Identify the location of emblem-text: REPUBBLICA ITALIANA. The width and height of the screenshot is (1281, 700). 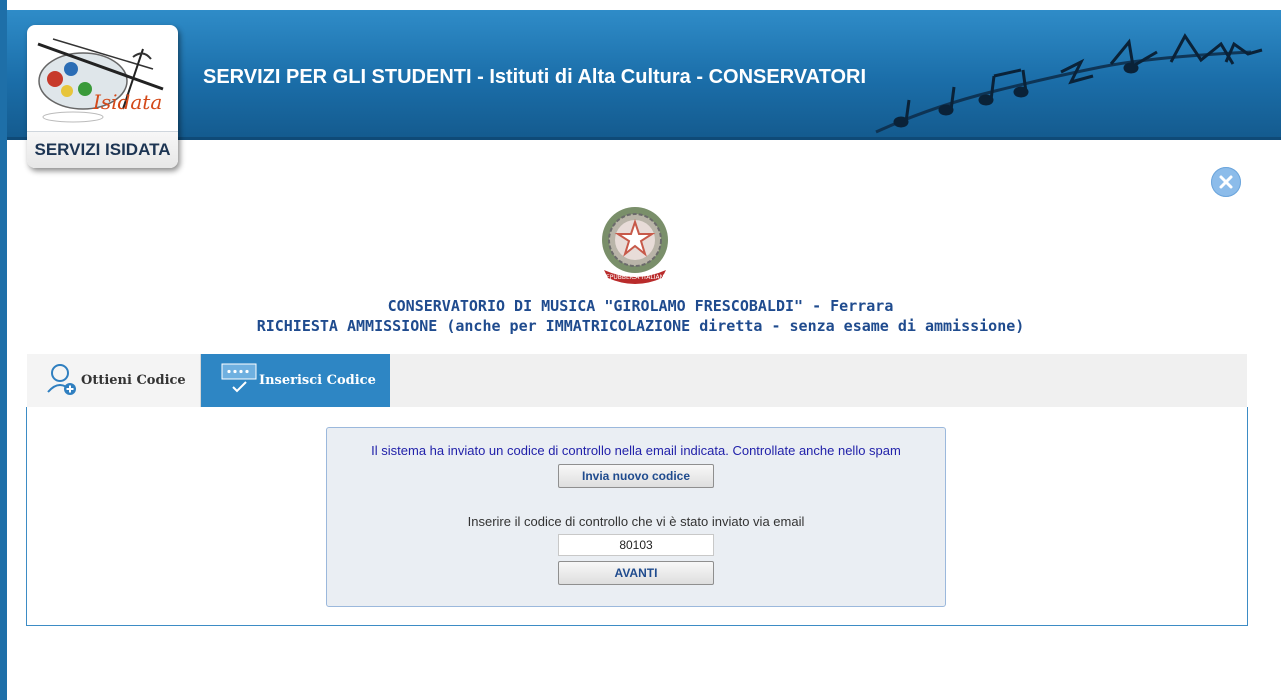
(635, 277).